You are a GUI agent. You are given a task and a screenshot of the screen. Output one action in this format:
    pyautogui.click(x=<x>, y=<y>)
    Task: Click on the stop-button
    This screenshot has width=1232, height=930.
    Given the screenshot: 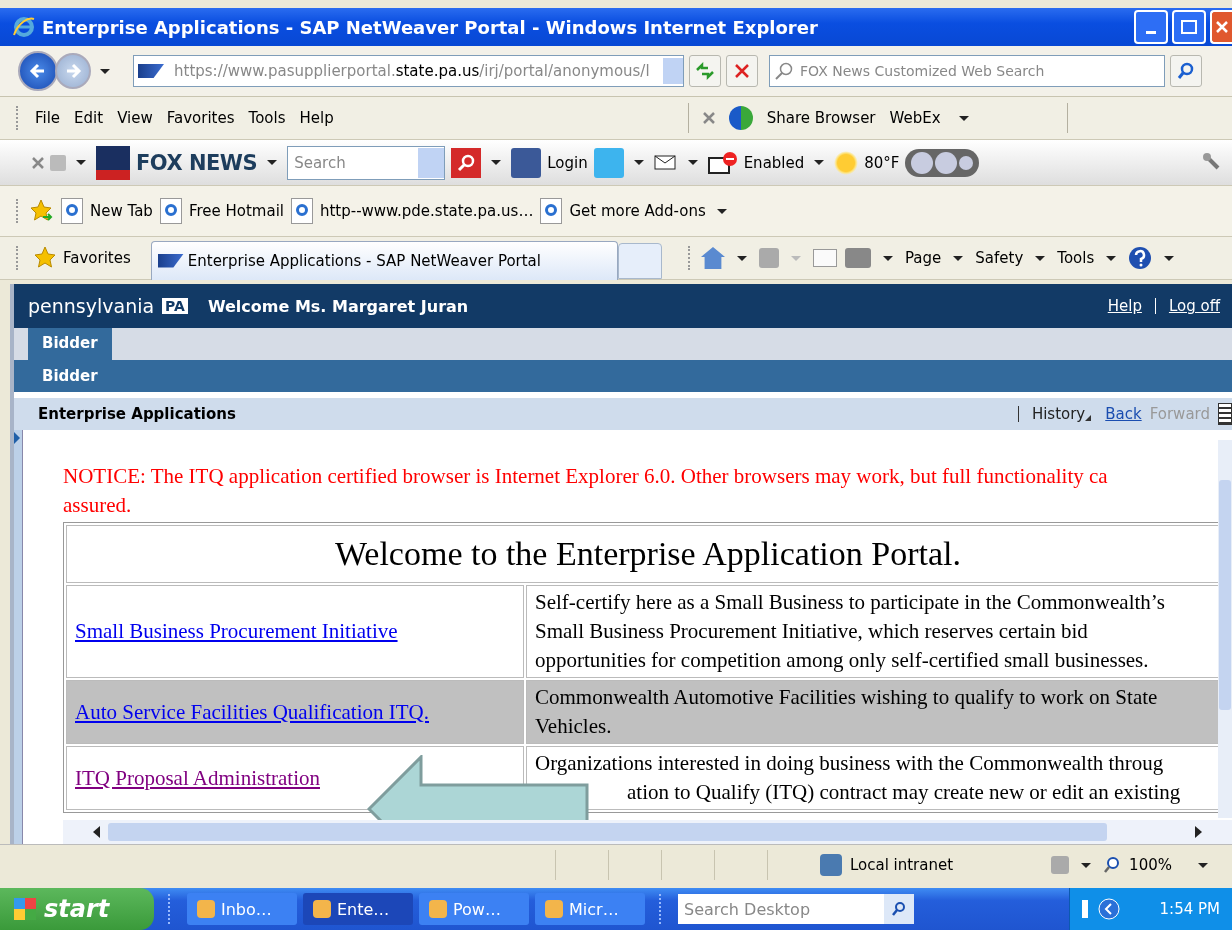 What is the action you would take?
    pyautogui.click(x=742, y=71)
    